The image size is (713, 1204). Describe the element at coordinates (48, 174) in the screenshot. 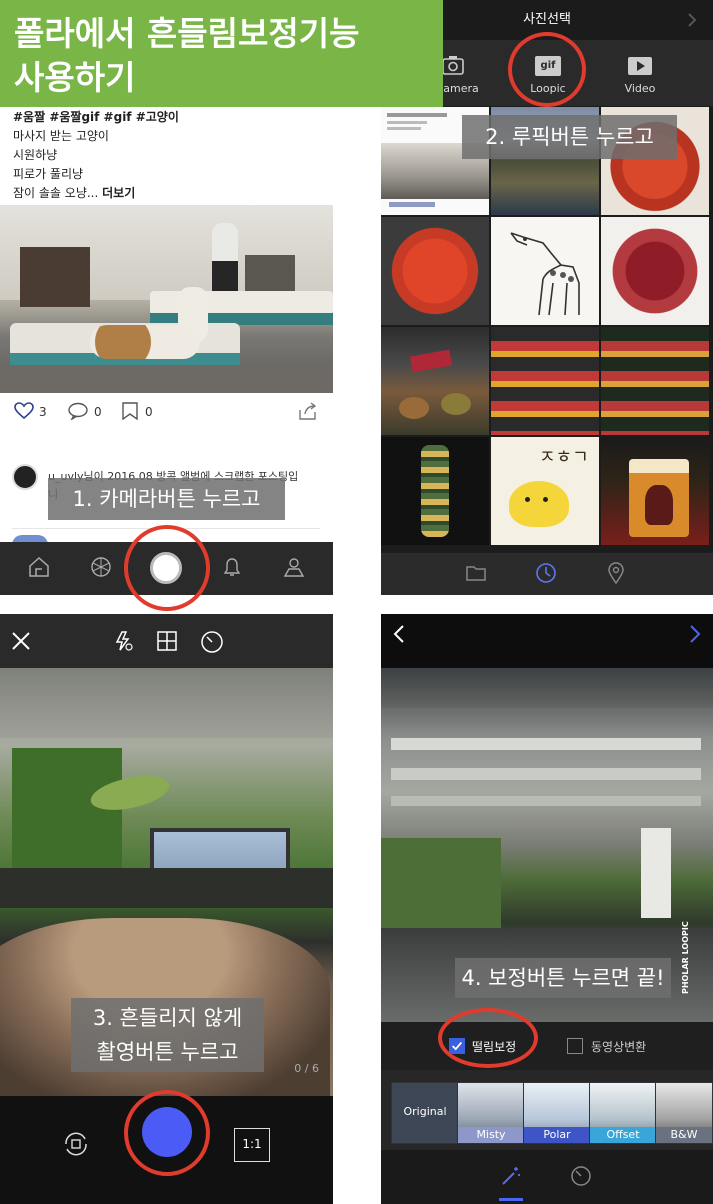

I see `post-line: 피로가 풀리냥` at that location.